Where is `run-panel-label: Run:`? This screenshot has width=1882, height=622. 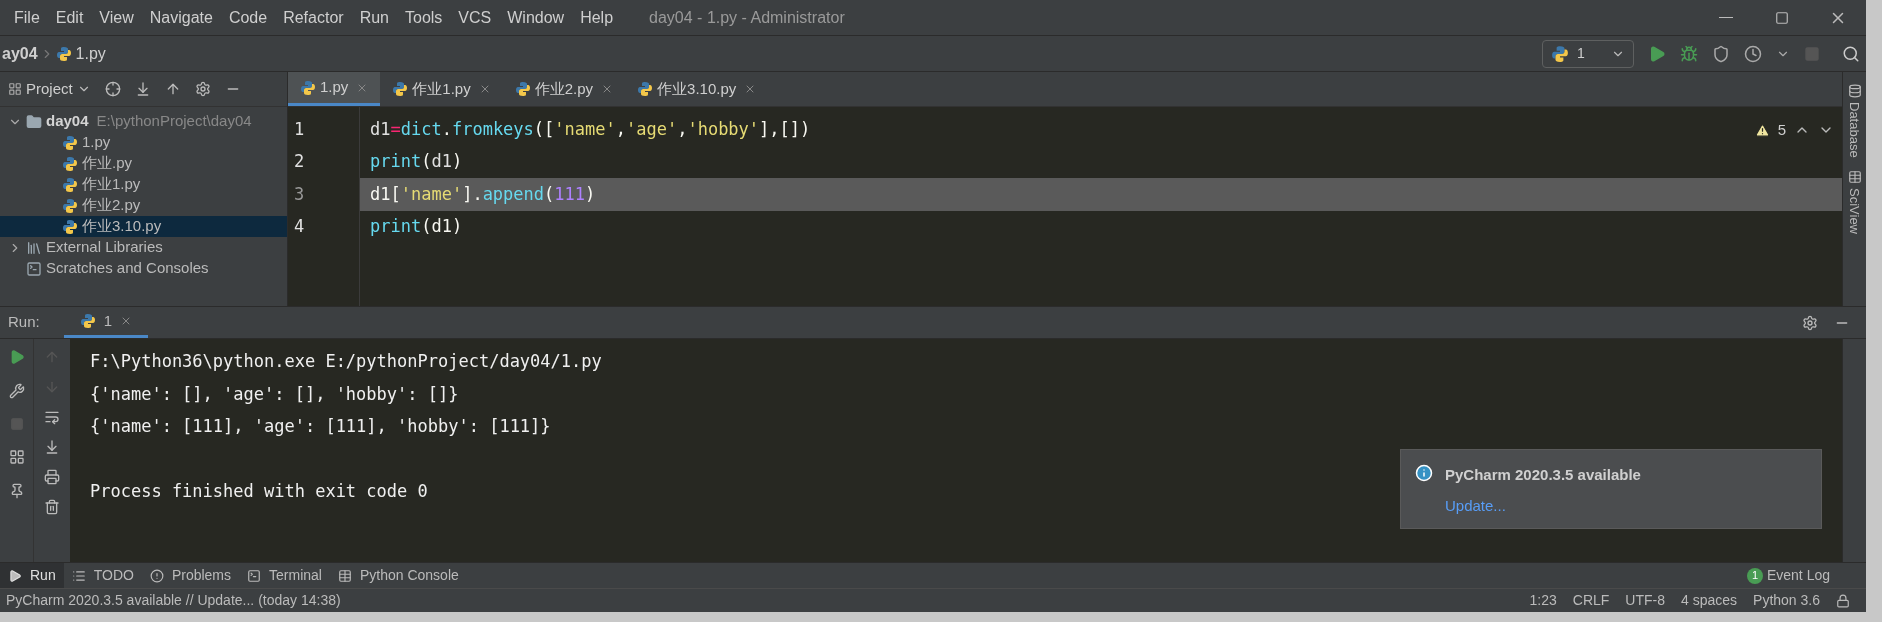 run-panel-label: Run: is located at coordinates (24, 322).